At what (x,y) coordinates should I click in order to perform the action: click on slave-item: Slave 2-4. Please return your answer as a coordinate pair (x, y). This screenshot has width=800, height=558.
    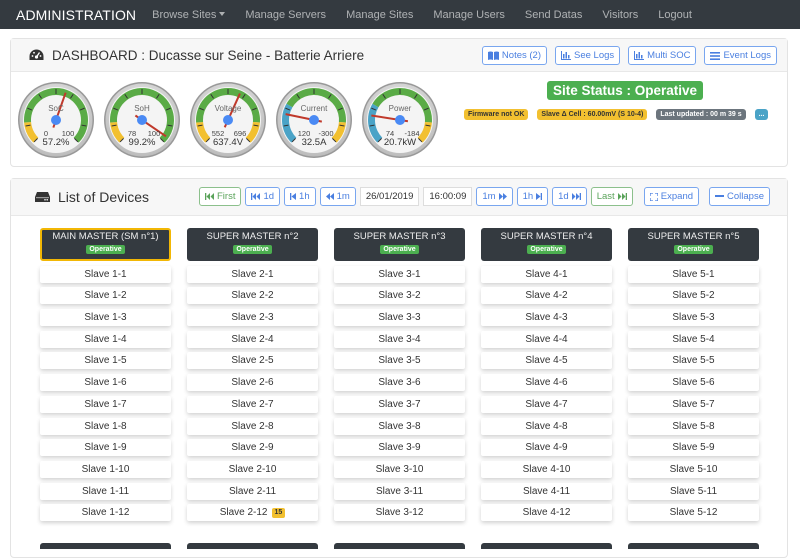
    Looking at the image, I should click on (252, 339).